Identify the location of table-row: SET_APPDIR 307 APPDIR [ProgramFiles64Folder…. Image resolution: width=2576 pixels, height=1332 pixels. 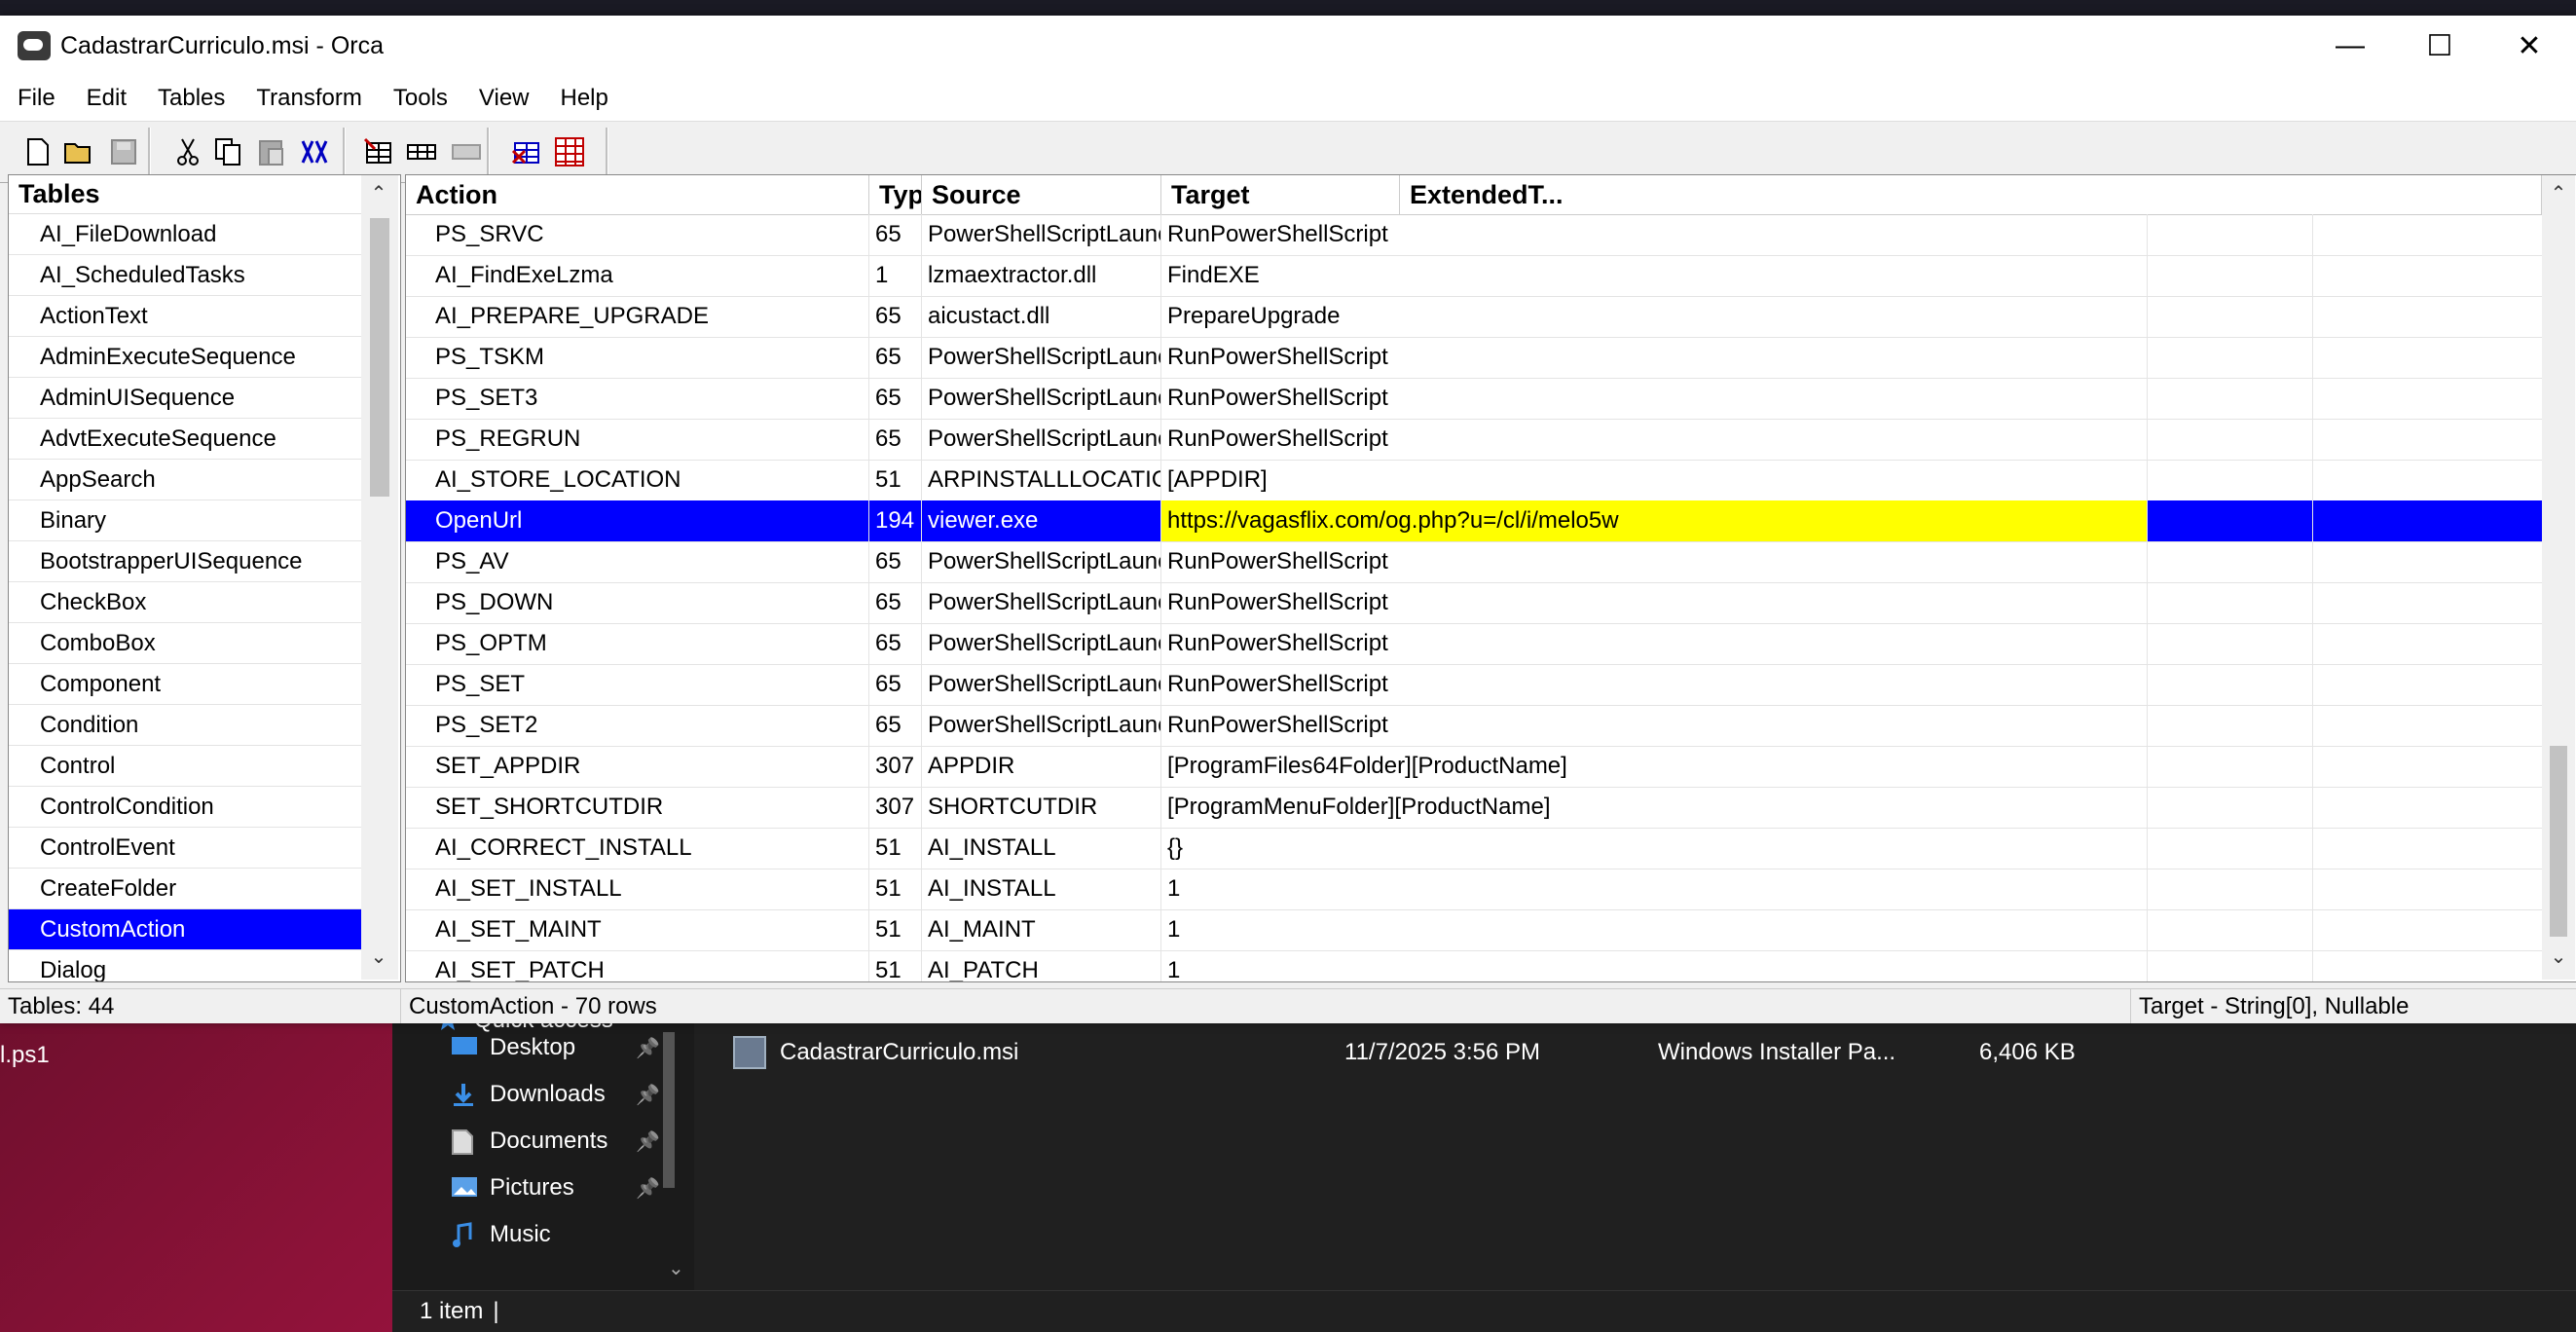
(1474, 767).